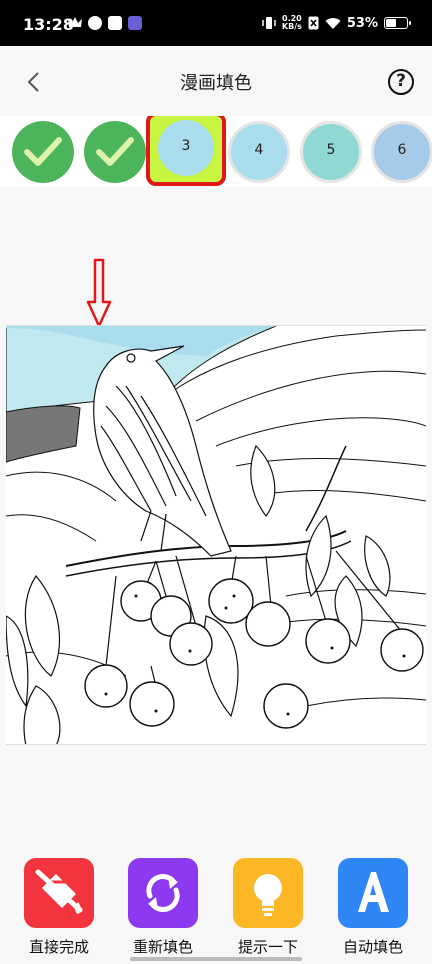  I want to click on notification-icons, so click(105, 23).